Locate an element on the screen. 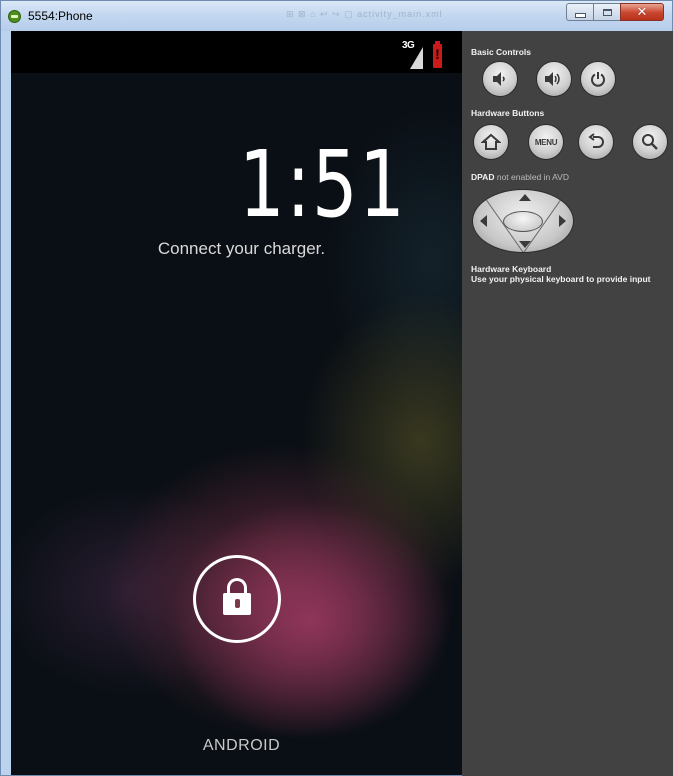 Image resolution: width=673 pixels, height=776 pixels. volume-up-icon is located at coordinates (552, 79).